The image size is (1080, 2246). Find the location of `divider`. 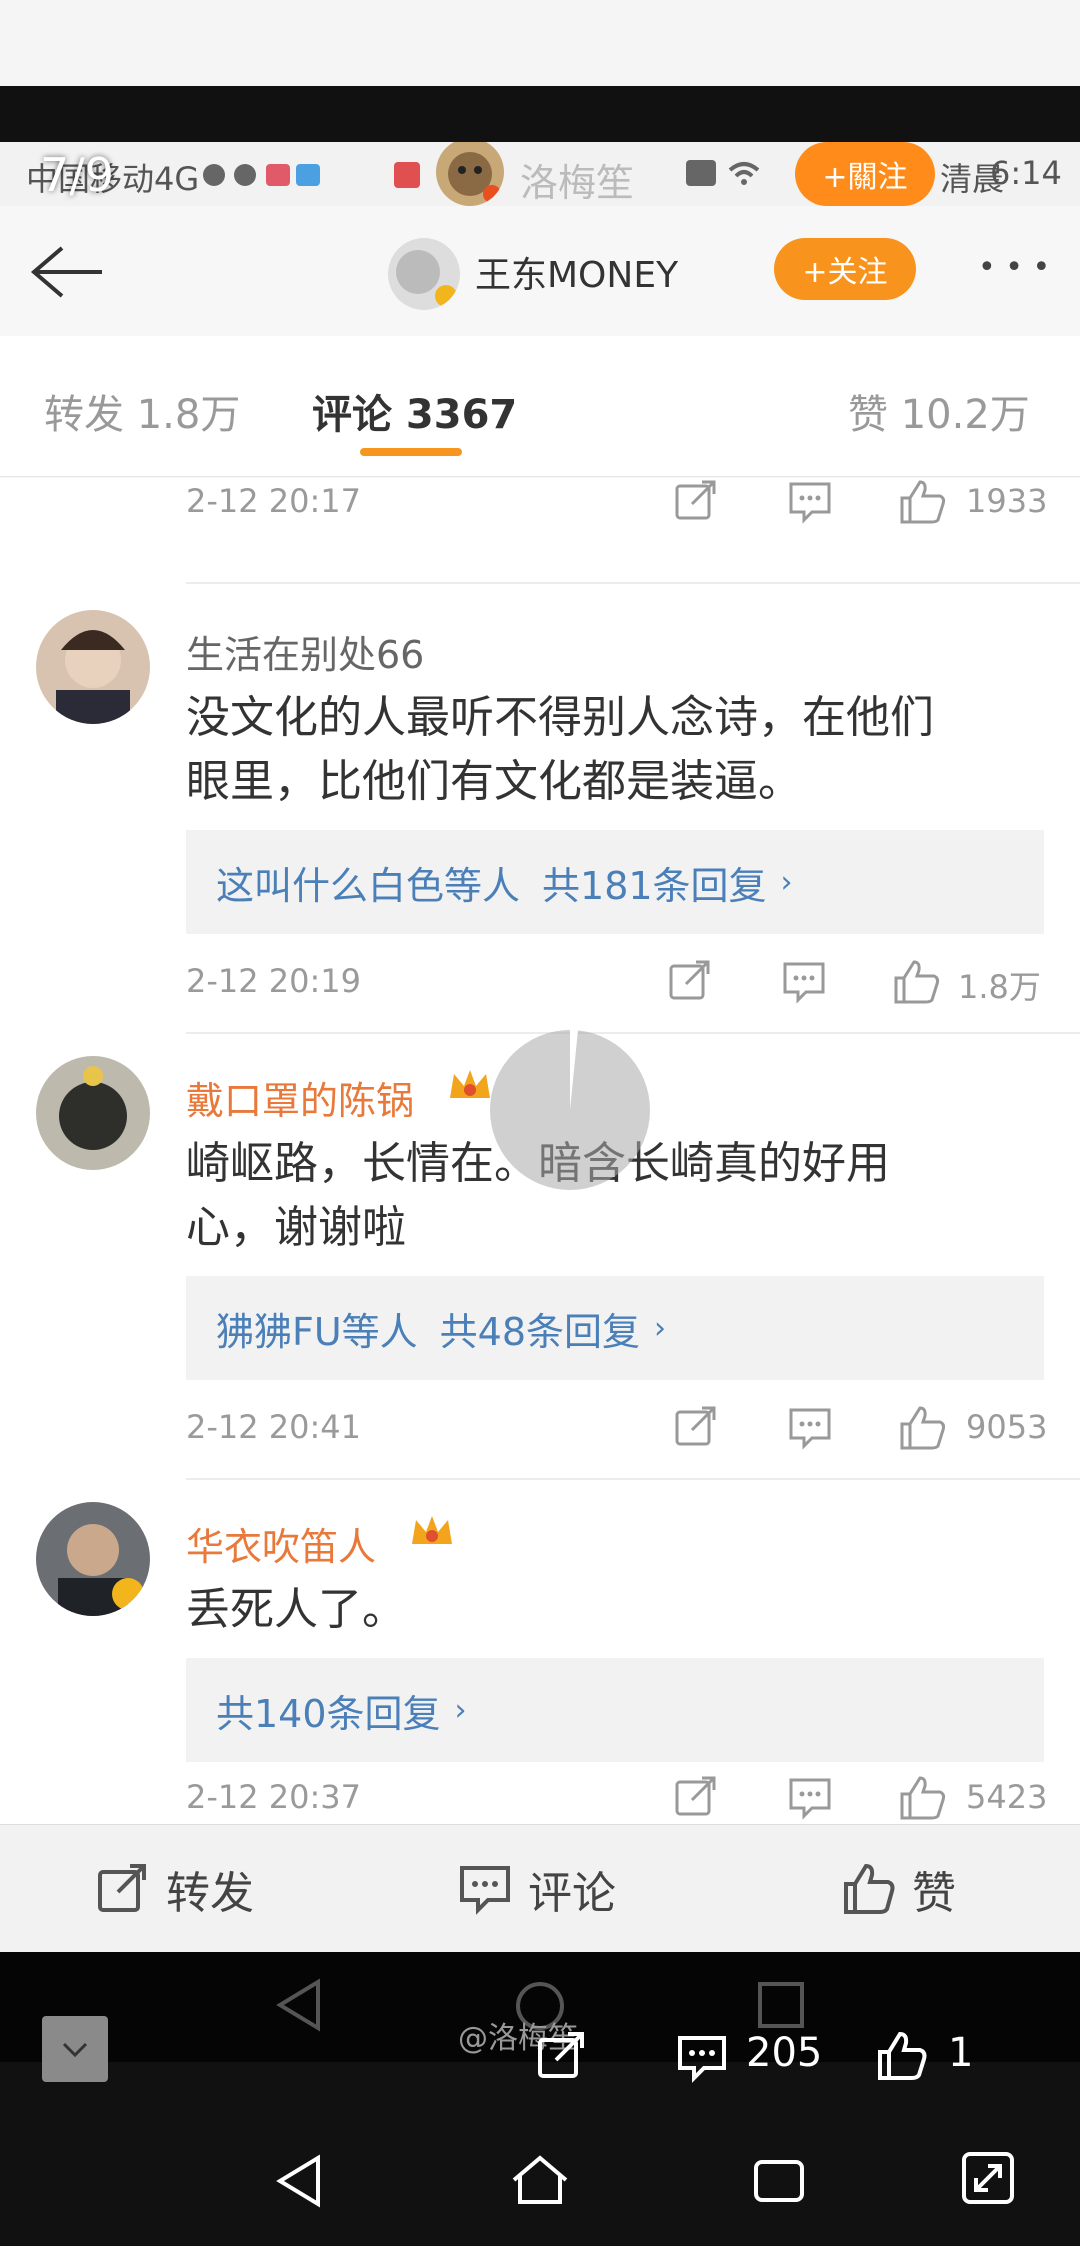

divider is located at coordinates (633, 583).